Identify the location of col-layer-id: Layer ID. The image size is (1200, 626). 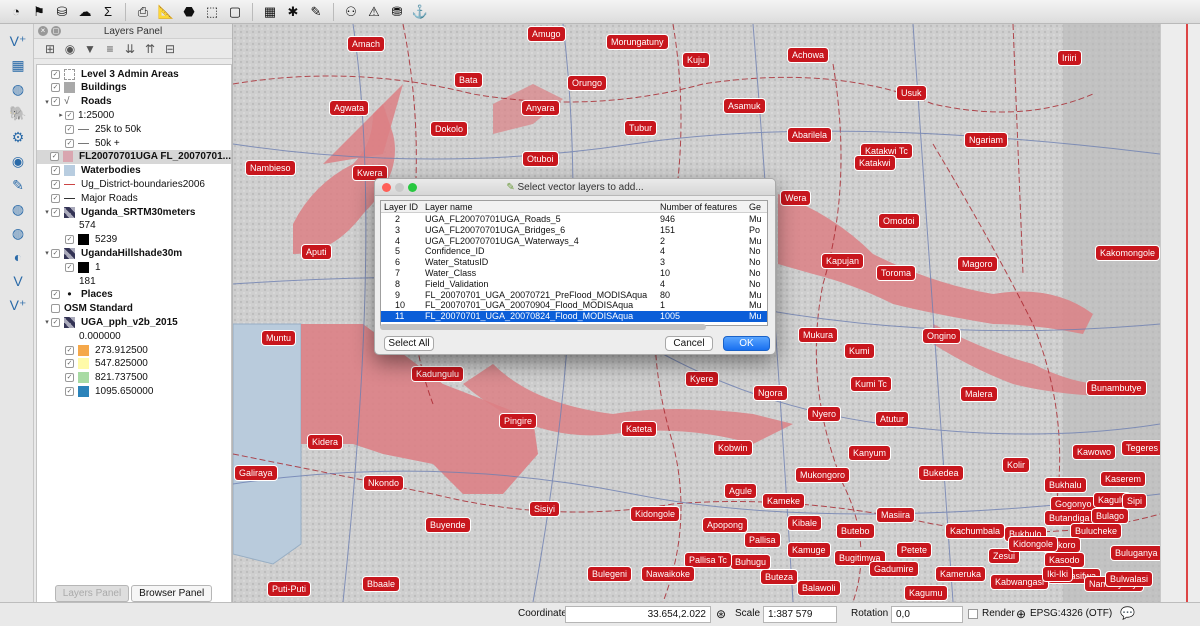
(402, 207).